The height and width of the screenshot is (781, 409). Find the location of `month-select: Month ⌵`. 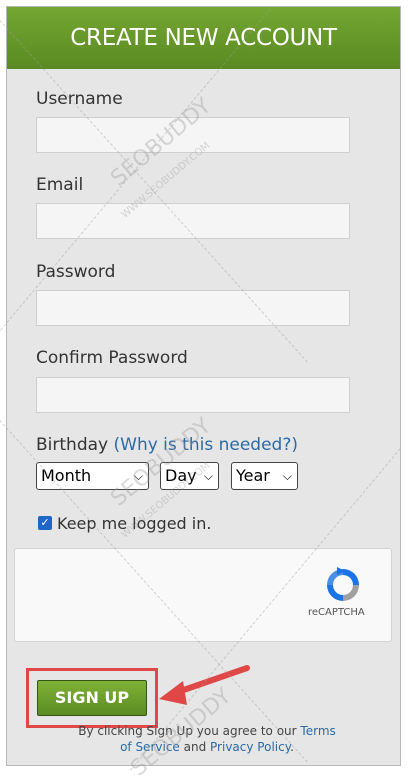

month-select: Month ⌵ is located at coordinates (92, 476).